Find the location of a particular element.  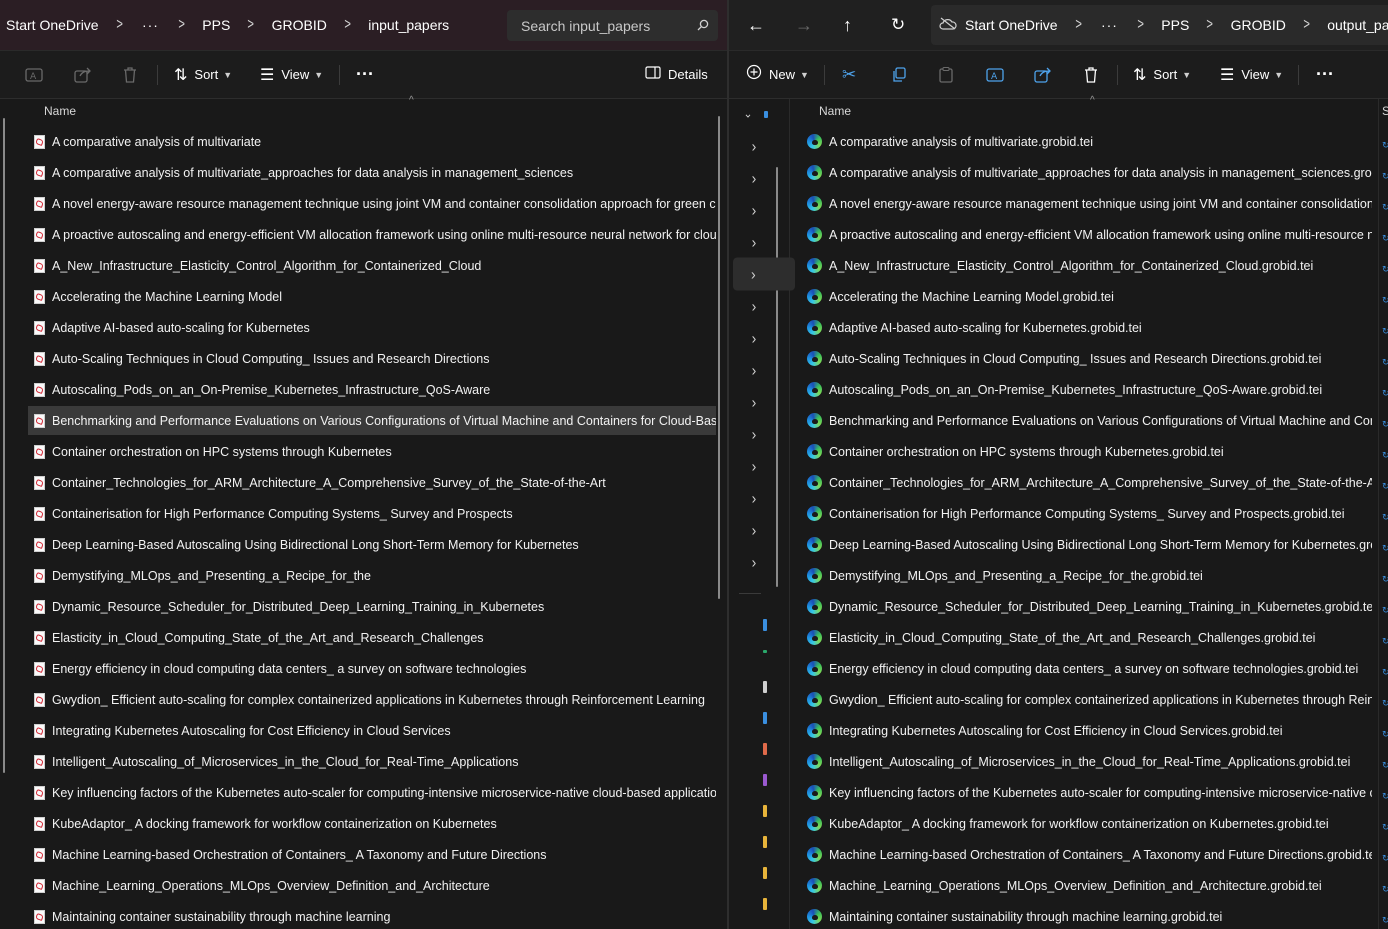

left-pane-scrollbar is located at coordinates (4, 445).